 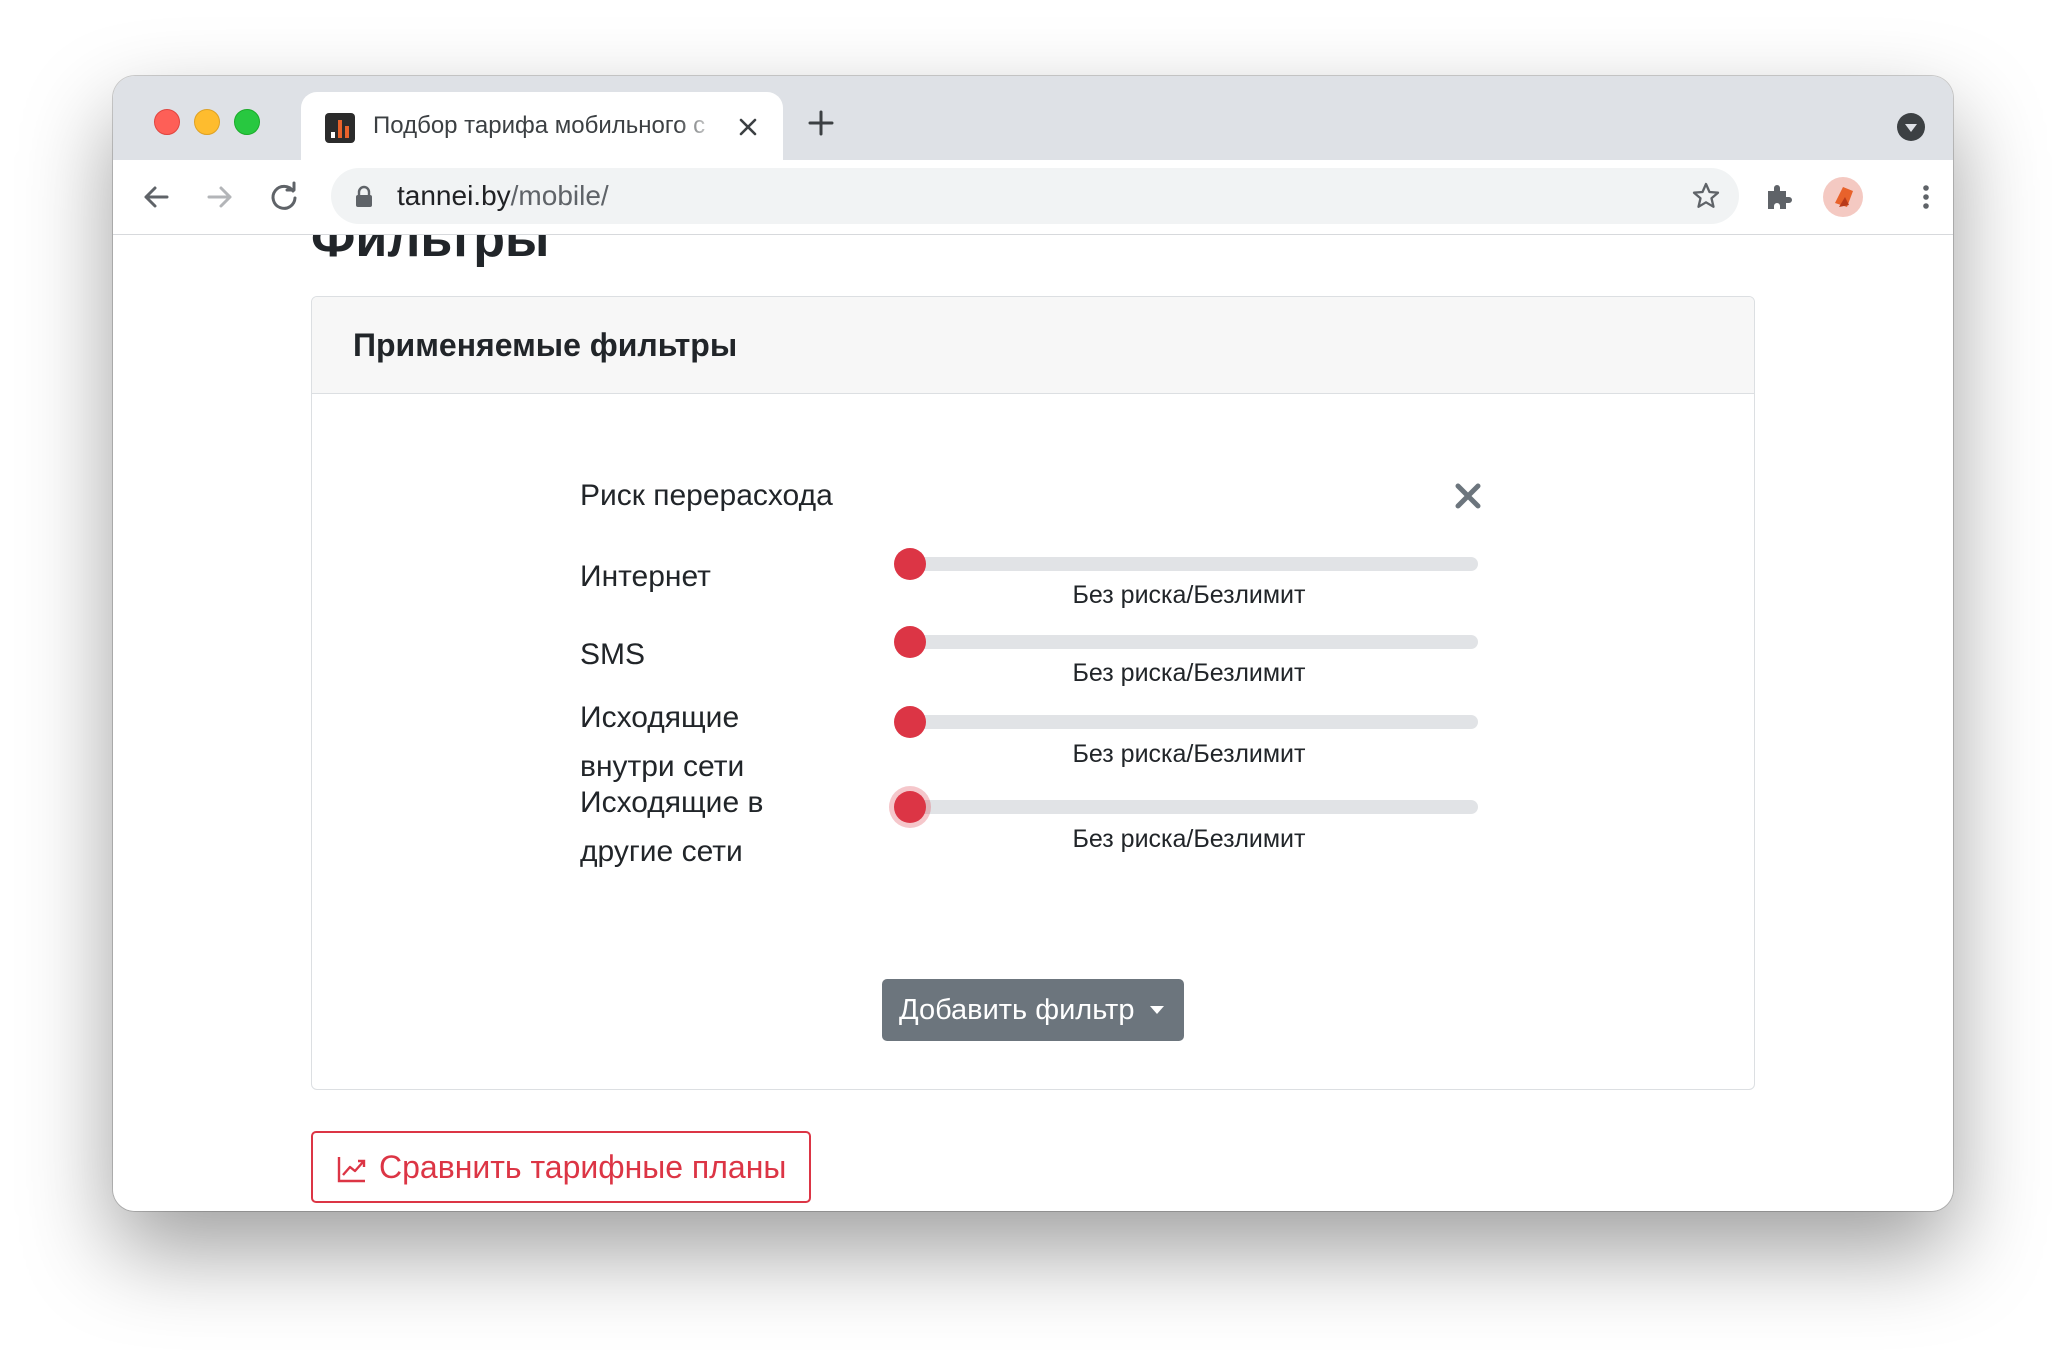 What do you see at coordinates (351, 1170) in the screenshot?
I see `chart-line-icon` at bounding box center [351, 1170].